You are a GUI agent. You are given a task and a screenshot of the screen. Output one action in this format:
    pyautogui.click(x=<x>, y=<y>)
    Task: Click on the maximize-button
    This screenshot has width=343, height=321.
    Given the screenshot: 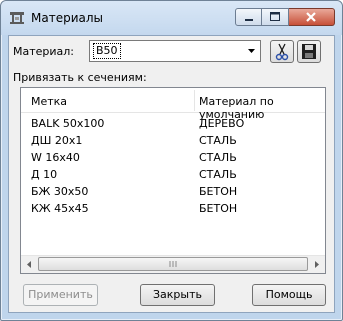 What is the action you would take?
    pyautogui.click(x=275, y=17)
    